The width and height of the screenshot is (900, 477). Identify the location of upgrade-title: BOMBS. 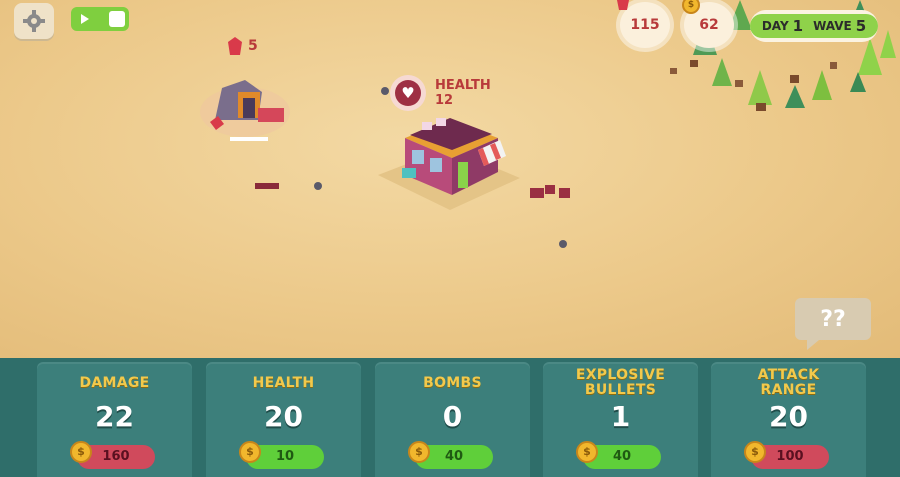
(452, 383).